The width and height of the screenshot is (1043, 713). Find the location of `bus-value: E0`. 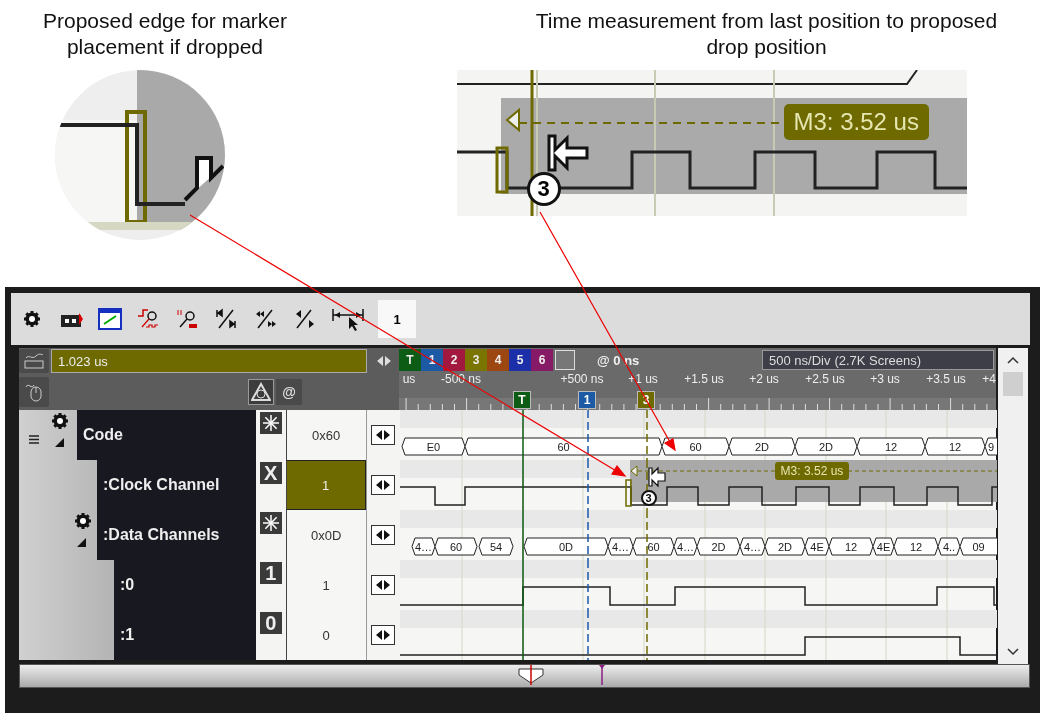

bus-value: E0 is located at coordinates (433, 447).